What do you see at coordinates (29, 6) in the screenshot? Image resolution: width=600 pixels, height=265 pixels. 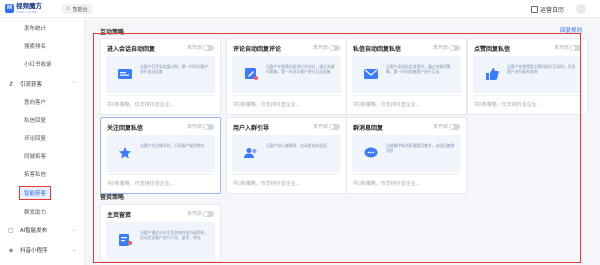 I see `app-name: 视频魔方` at bounding box center [29, 6].